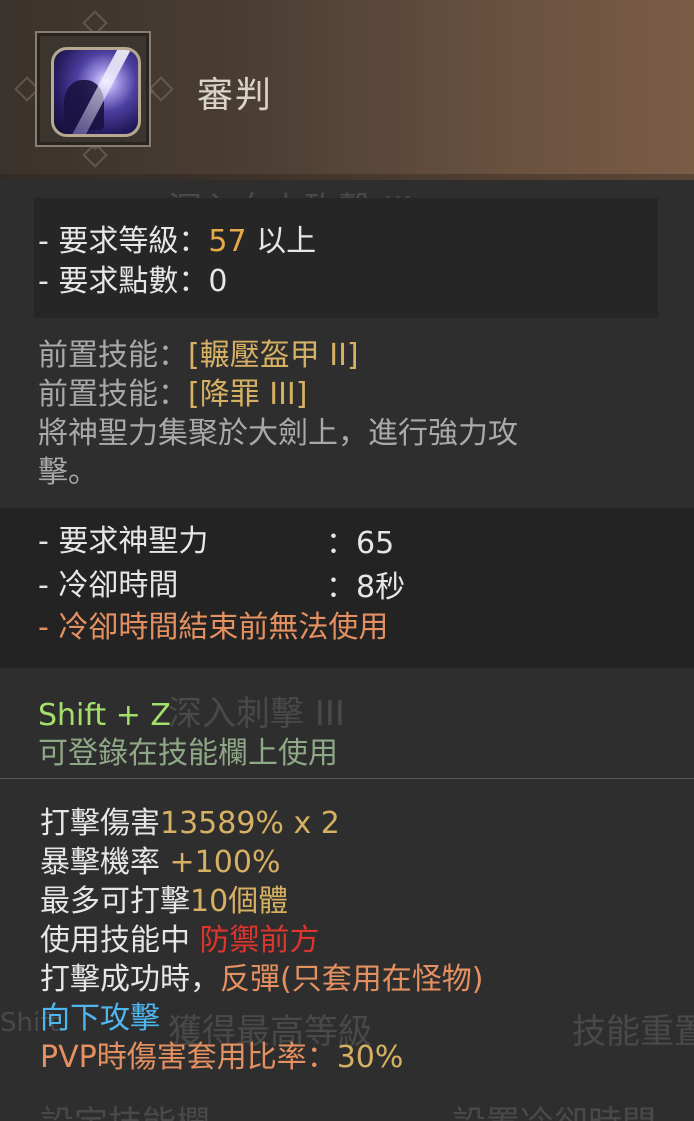 This screenshot has width=694, height=1121. I want to click on section-divider, so click(347, 778).